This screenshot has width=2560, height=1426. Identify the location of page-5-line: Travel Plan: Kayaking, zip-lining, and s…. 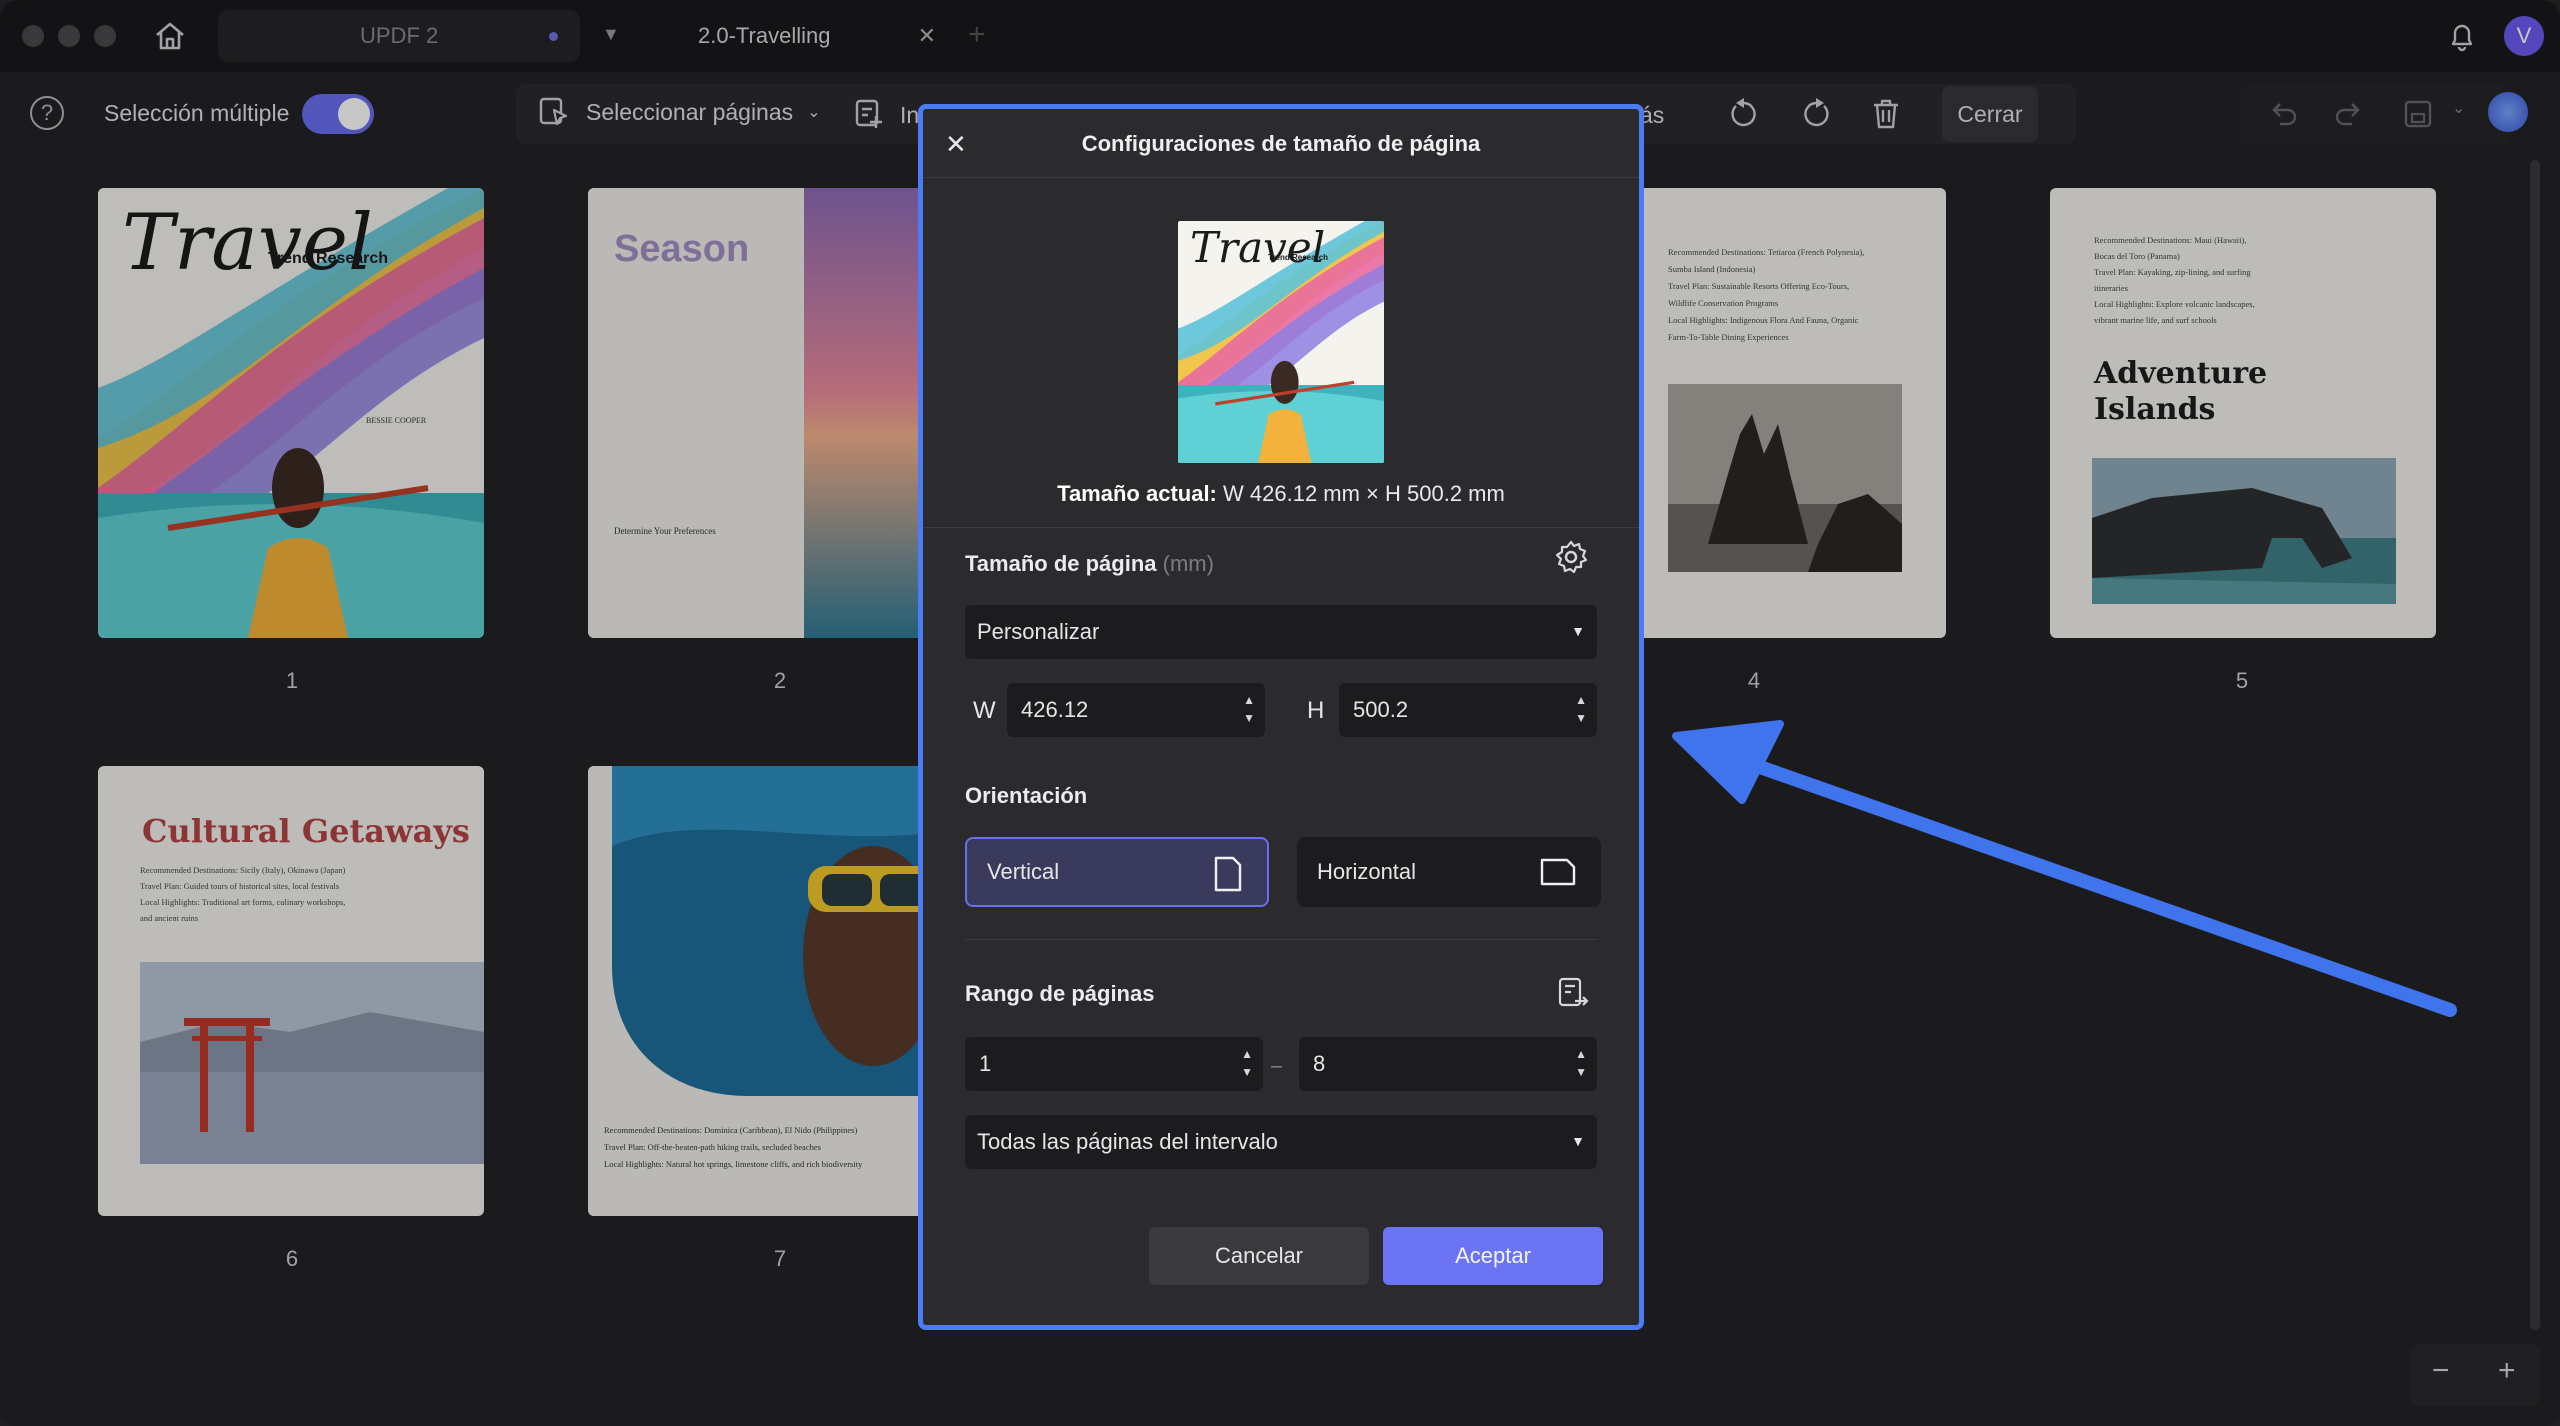
(2172, 272).